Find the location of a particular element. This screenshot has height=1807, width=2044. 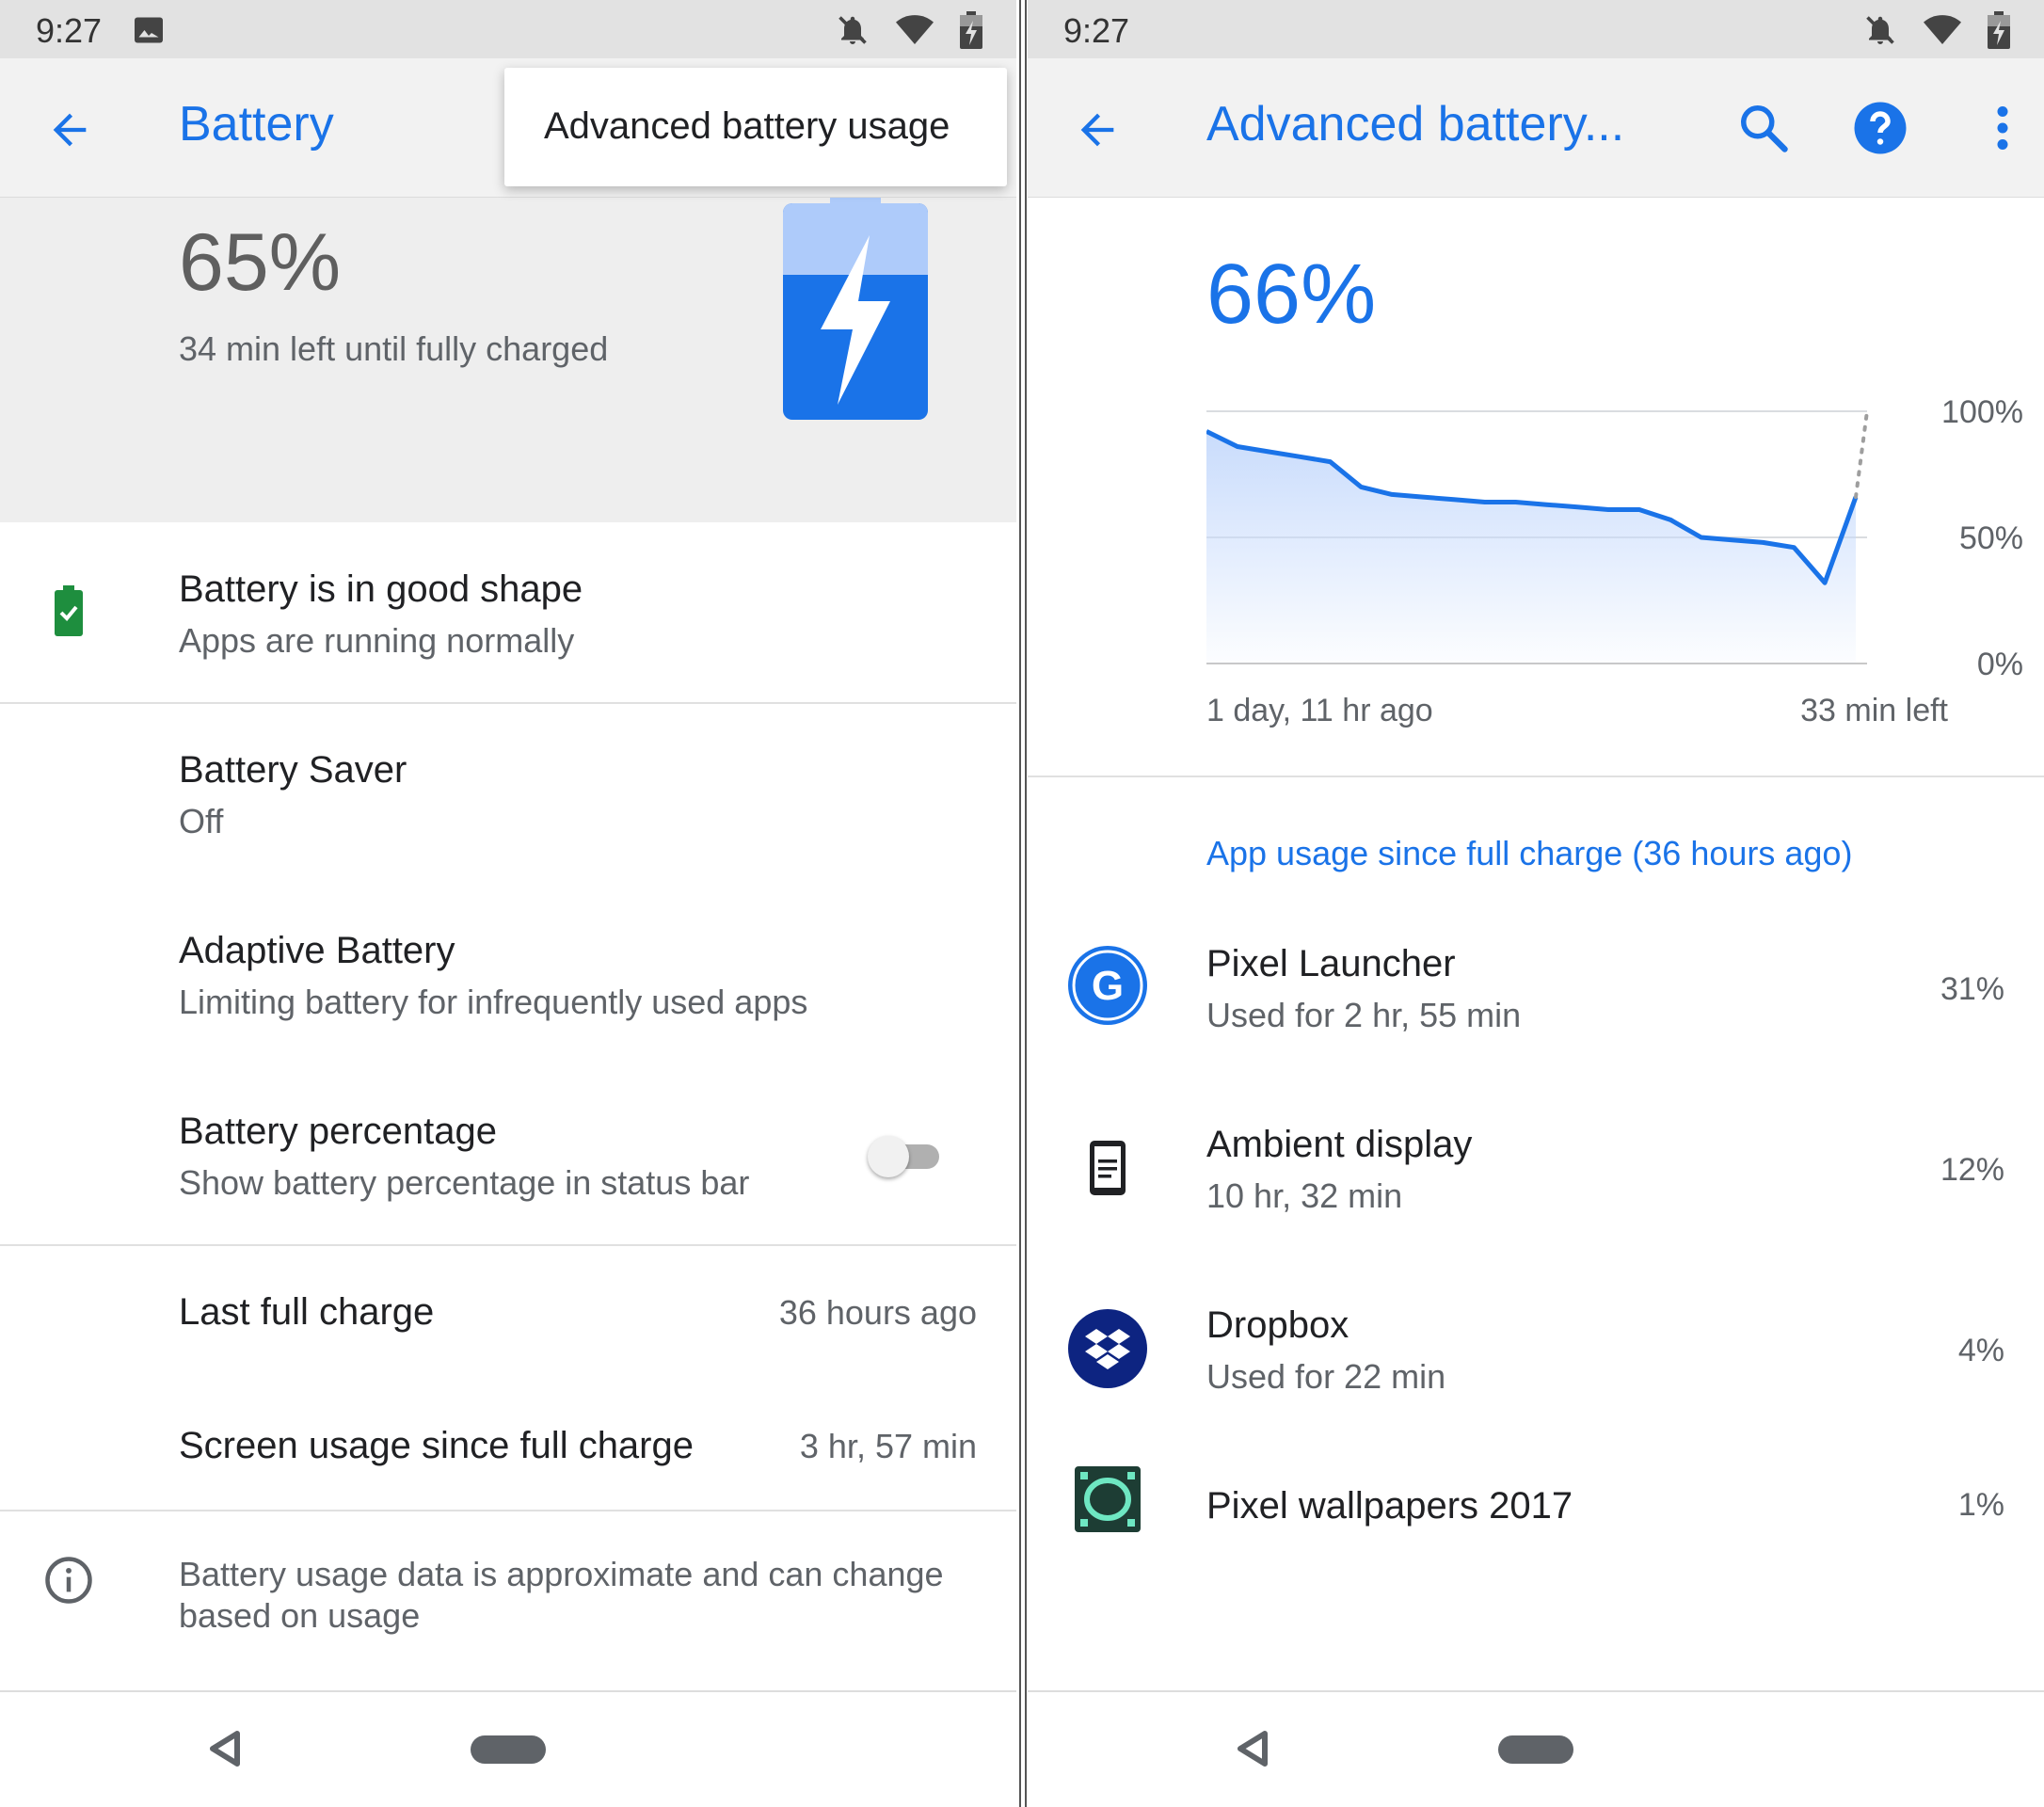

image-notification-icon is located at coordinates (149, 30).